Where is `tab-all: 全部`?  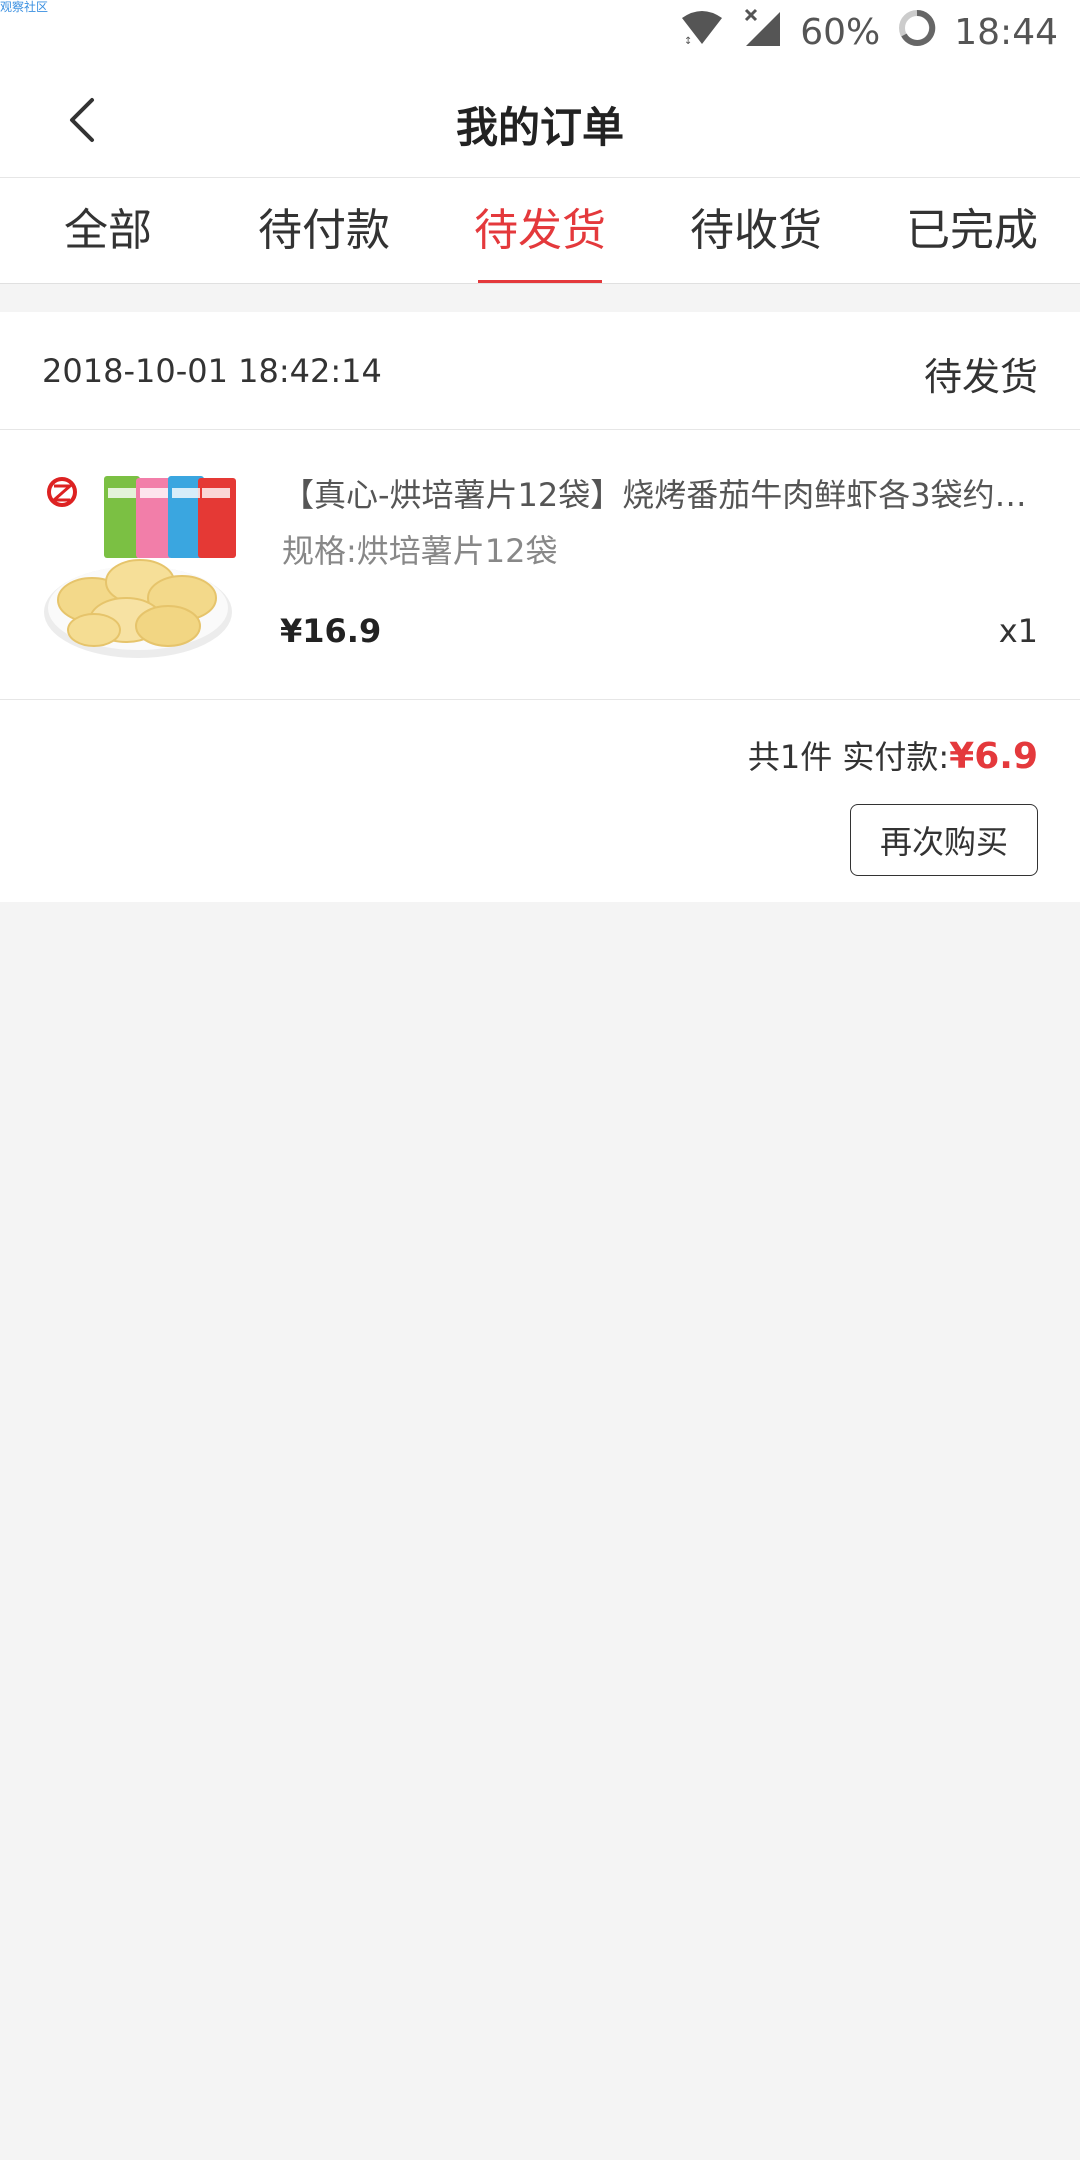 tab-all: 全部 is located at coordinates (108, 230).